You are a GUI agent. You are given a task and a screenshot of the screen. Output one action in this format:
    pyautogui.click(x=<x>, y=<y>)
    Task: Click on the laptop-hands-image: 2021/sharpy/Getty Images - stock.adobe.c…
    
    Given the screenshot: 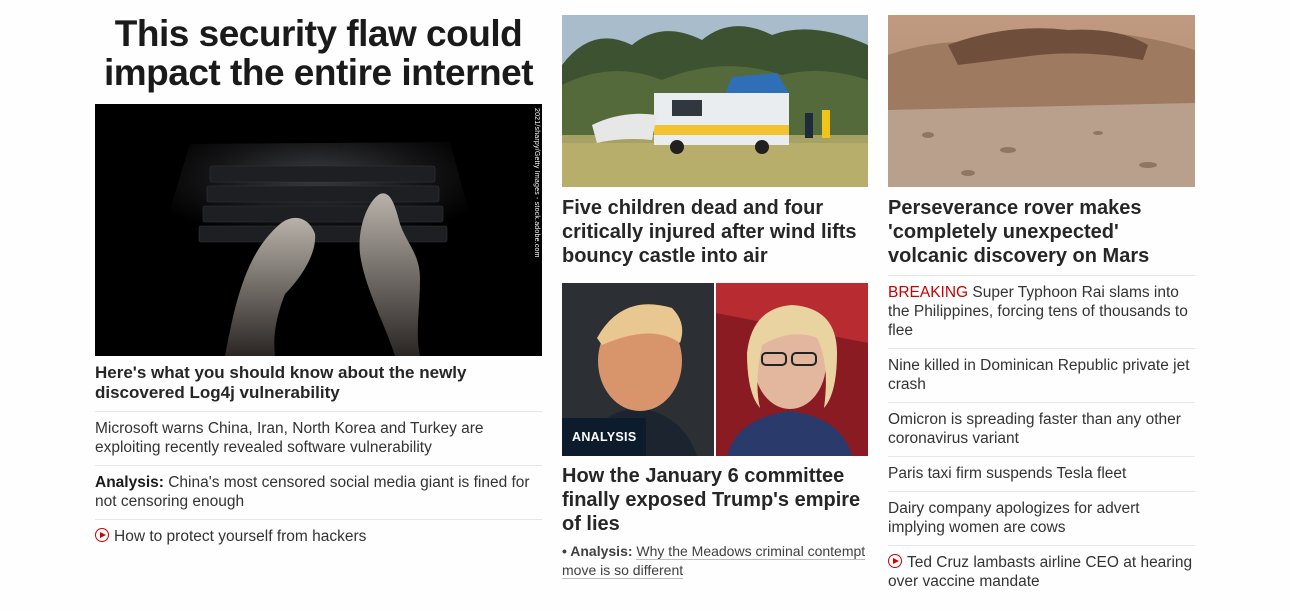 What is the action you would take?
    pyautogui.click(x=318, y=230)
    